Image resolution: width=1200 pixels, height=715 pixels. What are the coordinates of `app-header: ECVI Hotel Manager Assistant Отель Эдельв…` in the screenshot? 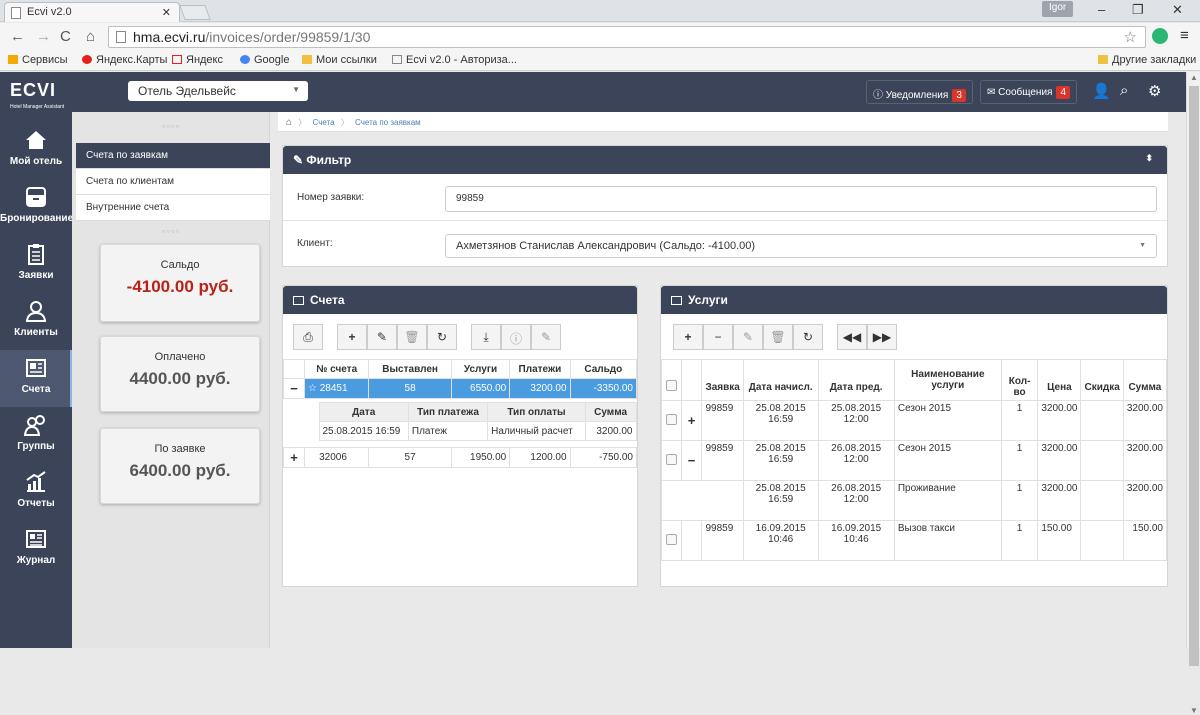 It's located at (593, 92).